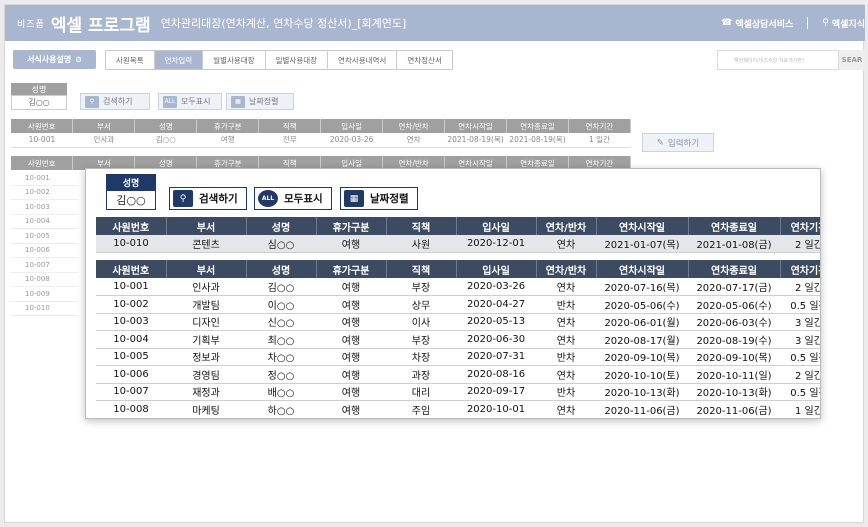 This screenshot has width=868, height=527. What do you see at coordinates (496, 244) in the screenshot?
I see `table-cell: 2020-12-01` at bounding box center [496, 244].